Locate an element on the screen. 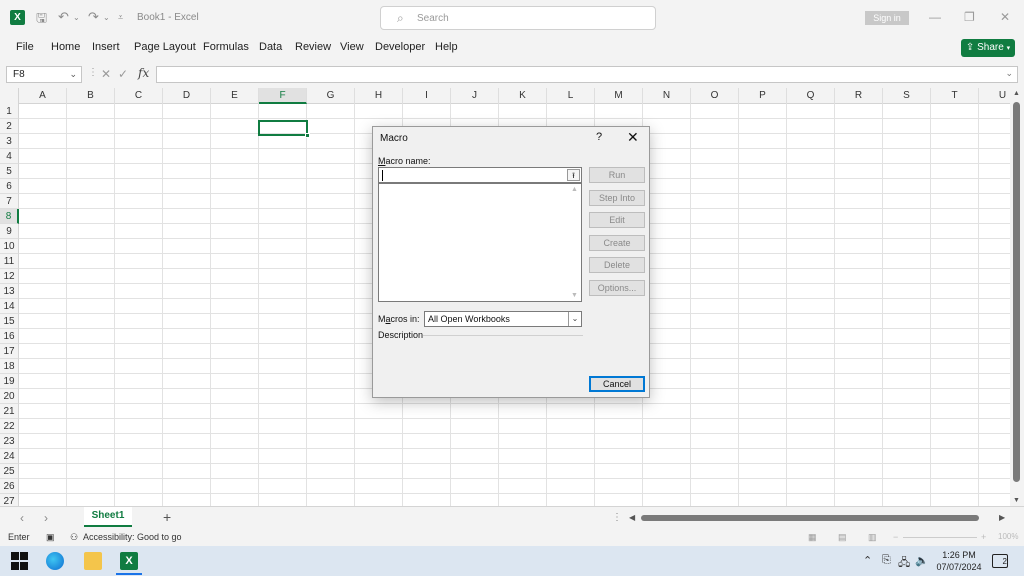 This screenshot has height=576, width=1024. column-header: H is located at coordinates (379, 96).